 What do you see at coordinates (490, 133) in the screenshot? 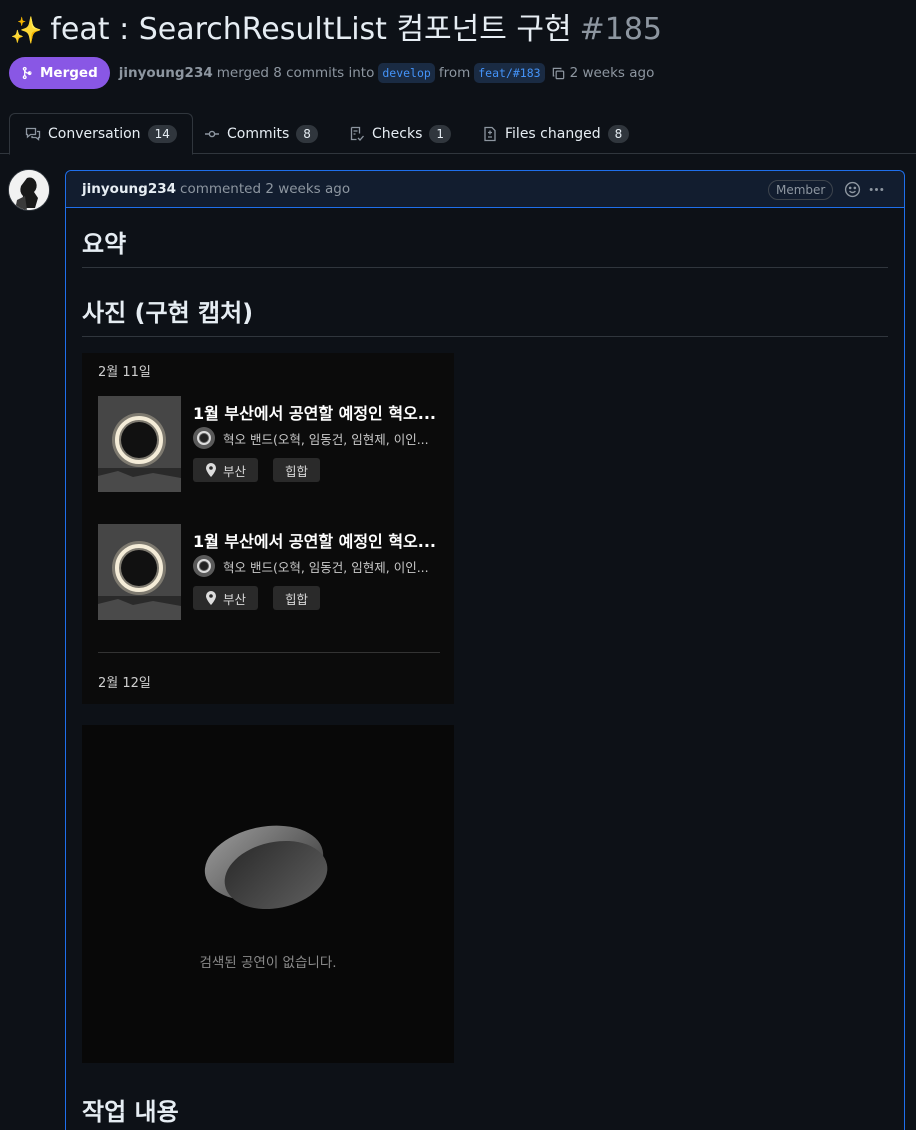
I see `file-diff-icon` at bounding box center [490, 133].